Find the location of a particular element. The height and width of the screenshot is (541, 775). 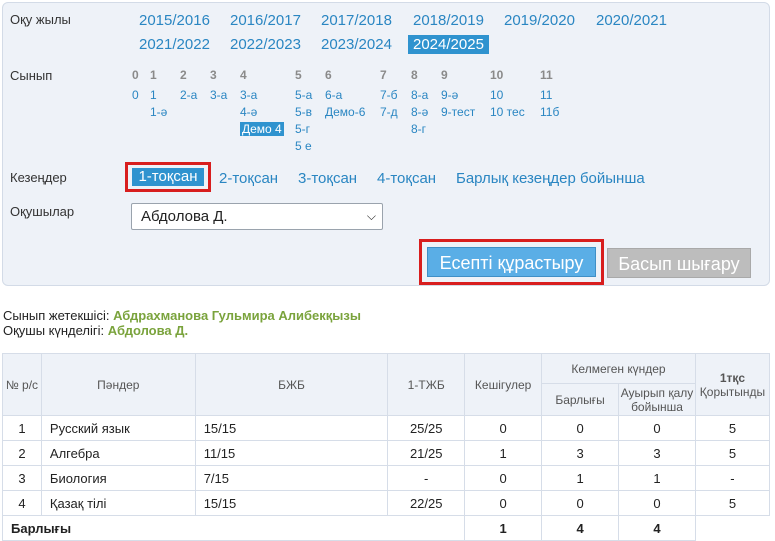

build-report-button: Есепті құрастыру is located at coordinates (511, 262).